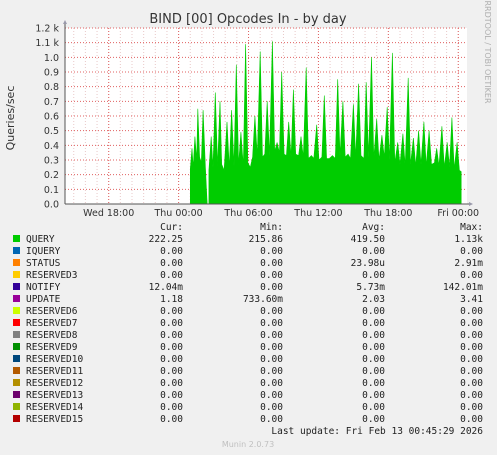 The image size is (497, 455). What do you see at coordinates (54, 359) in the screenshot?
I see `legend-label: RESERVED10` at bounding box center [54, 359].